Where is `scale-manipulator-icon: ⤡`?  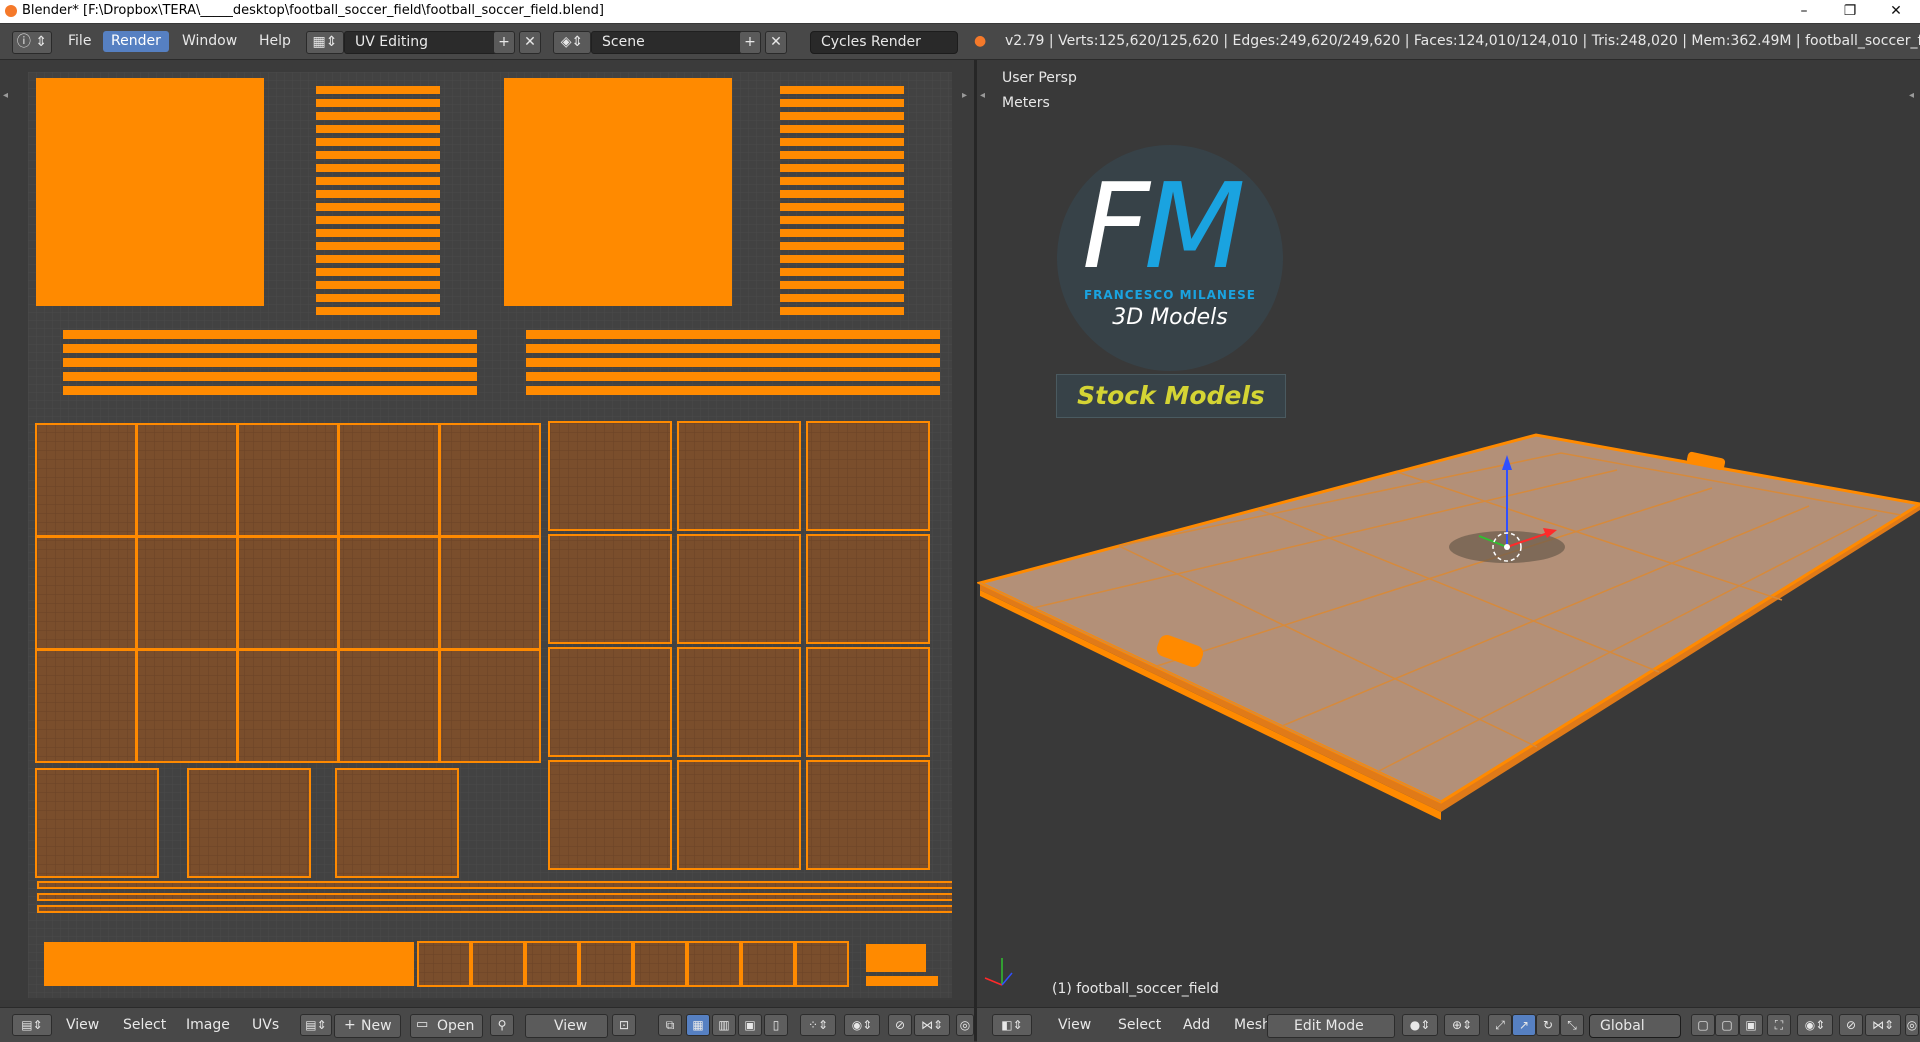 scale-manipulator-icon: ⤡ is located at coordinates (1572, 1025).